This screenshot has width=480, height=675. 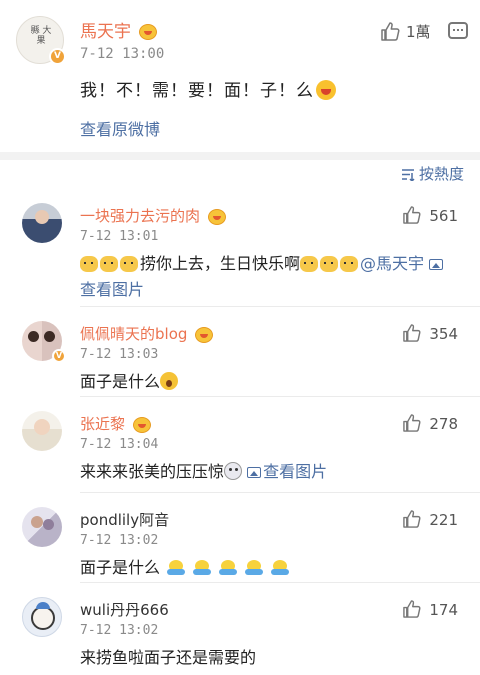 What do you see at coordinates (120, 128) in the screenshot?
I see `view-original-link: 查看原微博` at bounding box center [120, 128].